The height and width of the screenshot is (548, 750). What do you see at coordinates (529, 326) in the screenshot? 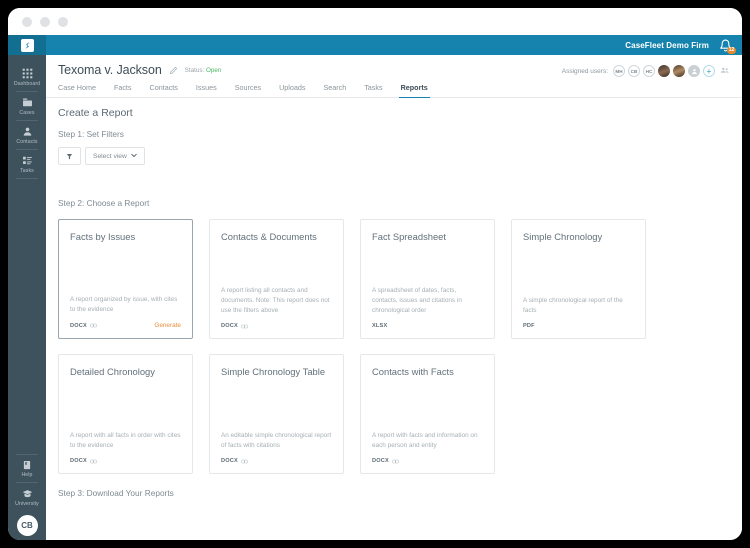
I see `report-format-label: PDF` at bounding box center [529, 326].